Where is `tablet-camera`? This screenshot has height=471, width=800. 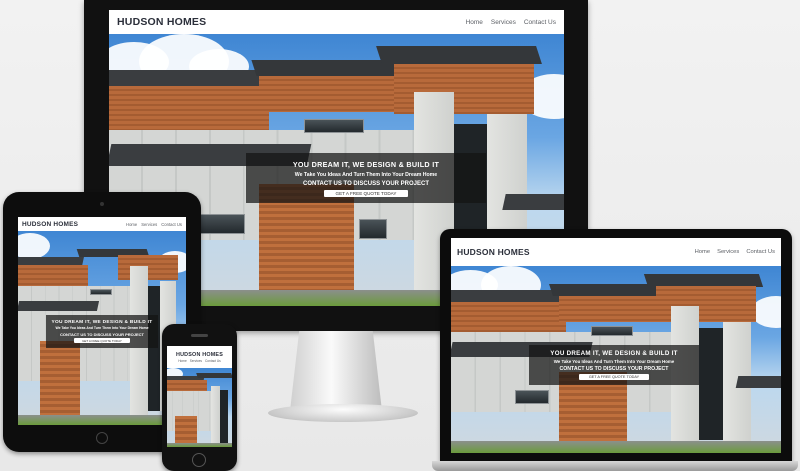 tablet-camera is located at coordinates (102, 204).